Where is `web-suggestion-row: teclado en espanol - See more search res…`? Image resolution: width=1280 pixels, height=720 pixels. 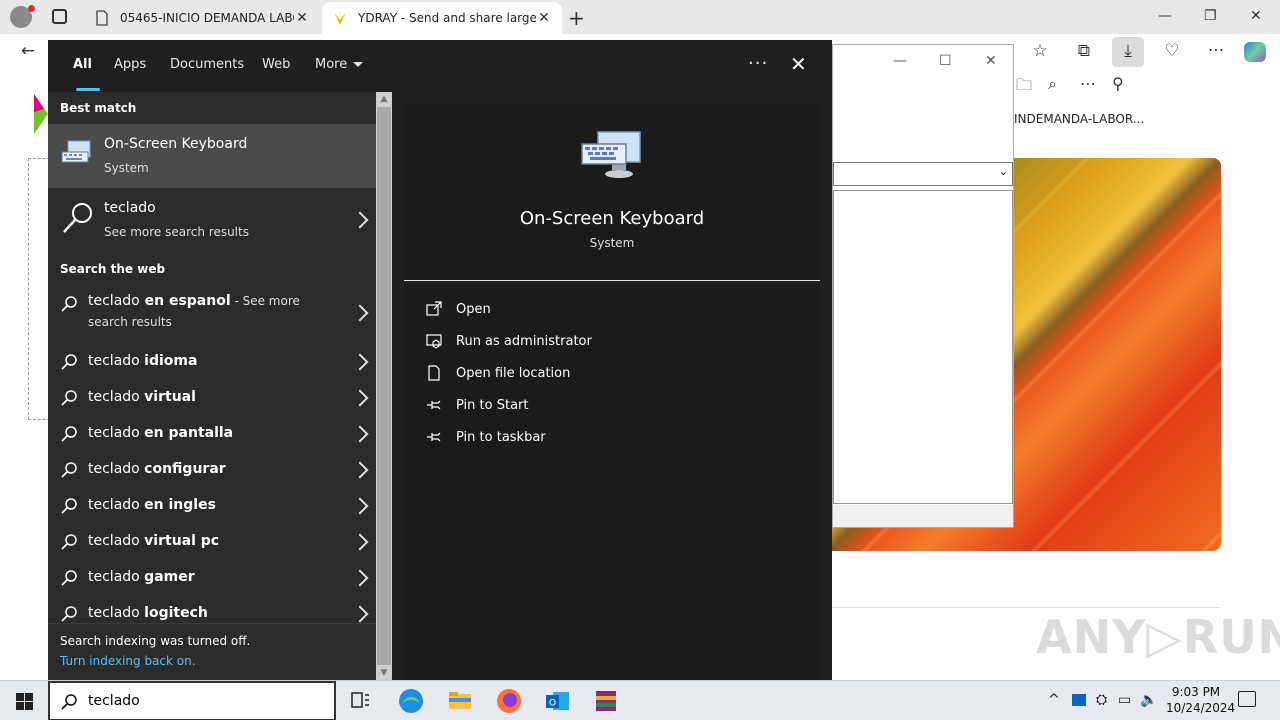
web-suggestion-row: teclado en espanol - See more search res… is located at coordinates (212, 317).